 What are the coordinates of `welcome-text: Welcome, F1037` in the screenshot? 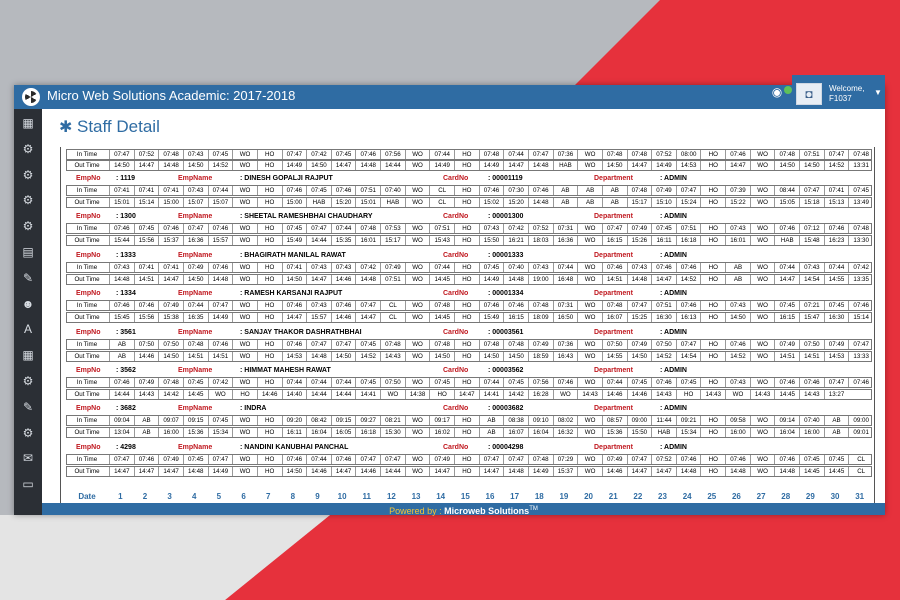 It's located at (846, 94).